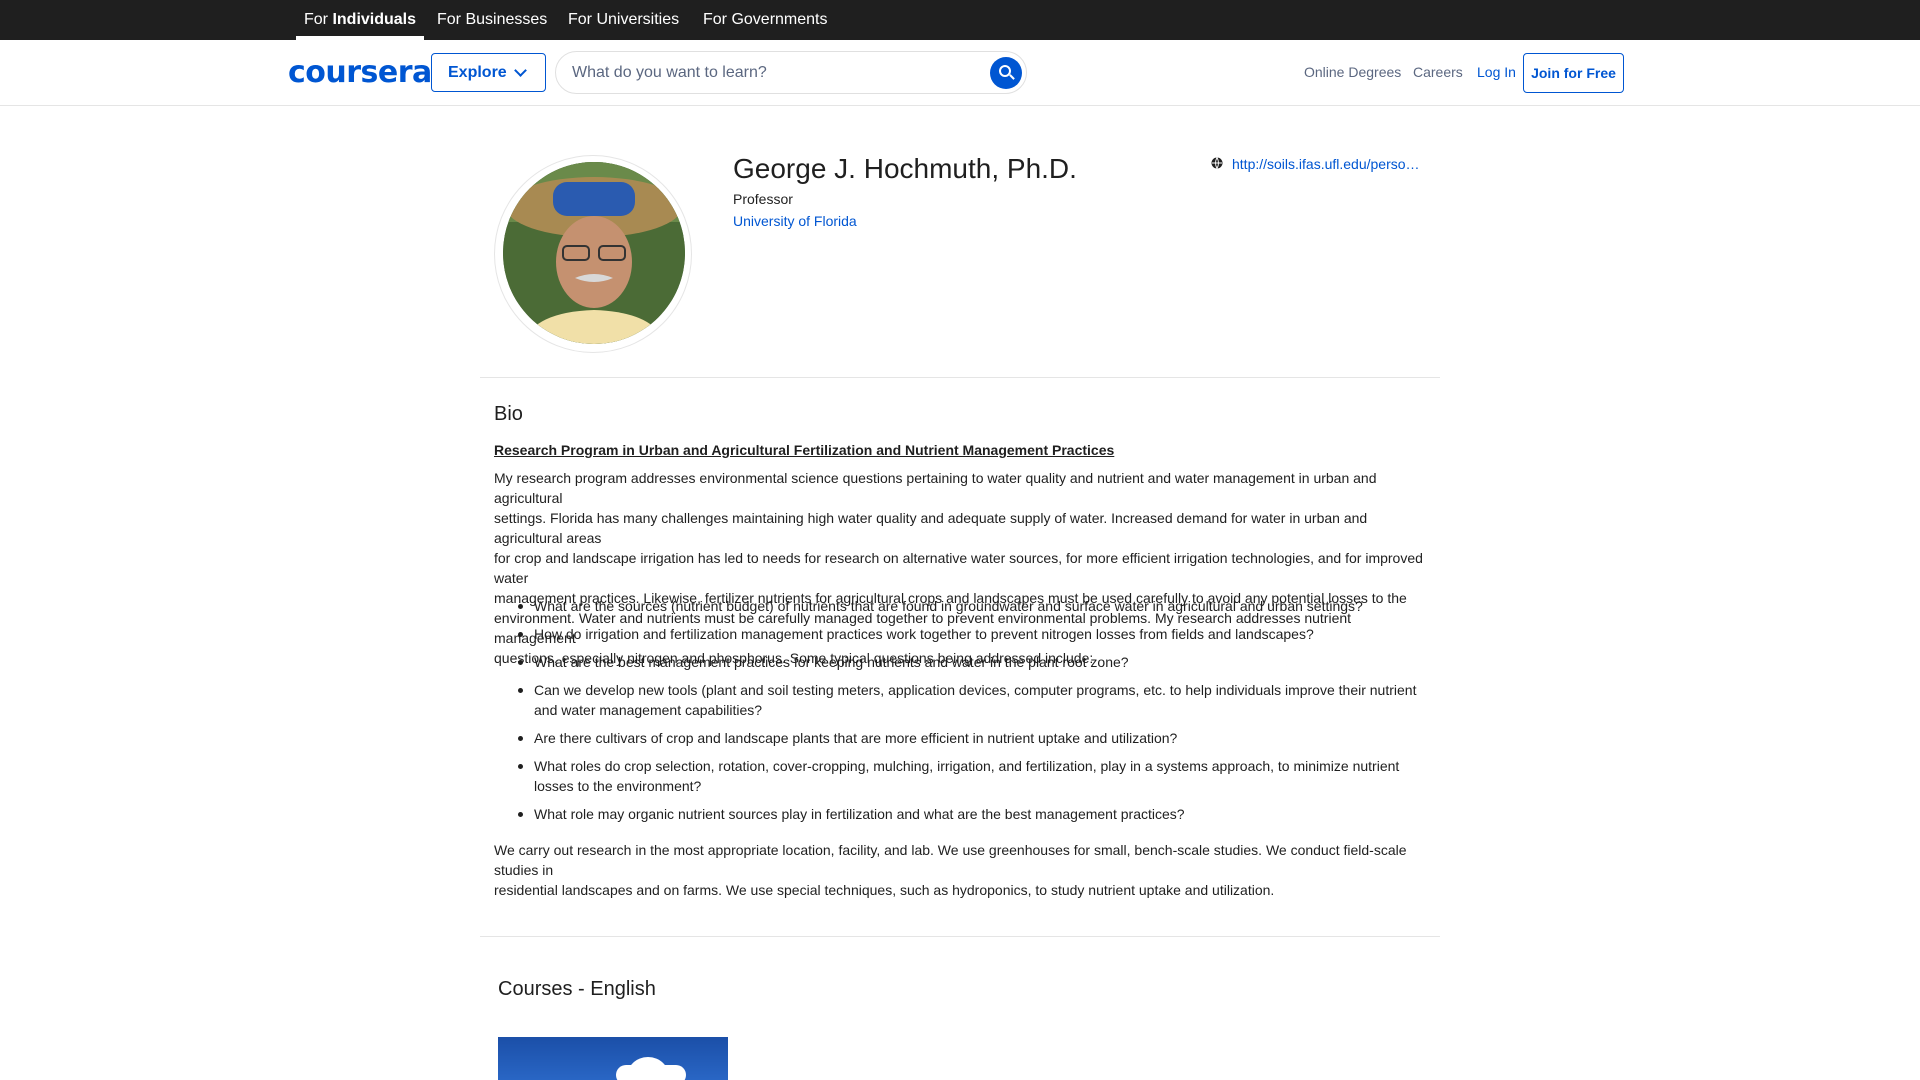  What do you see at coordinates (477, 72) in the screenshot?
I see `explore-label: Explore` at bounding box center [477, 72].